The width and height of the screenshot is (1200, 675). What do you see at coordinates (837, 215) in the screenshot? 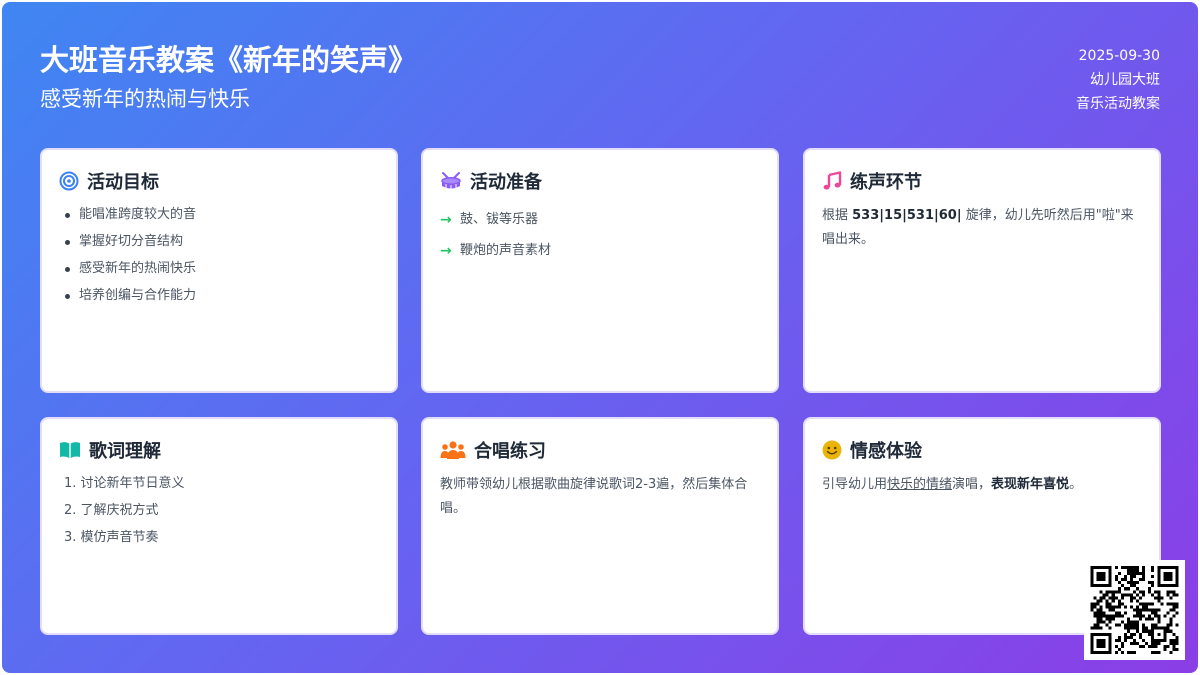
I see `vocal-text-pre: 根据` at bounding box center [837, 215].